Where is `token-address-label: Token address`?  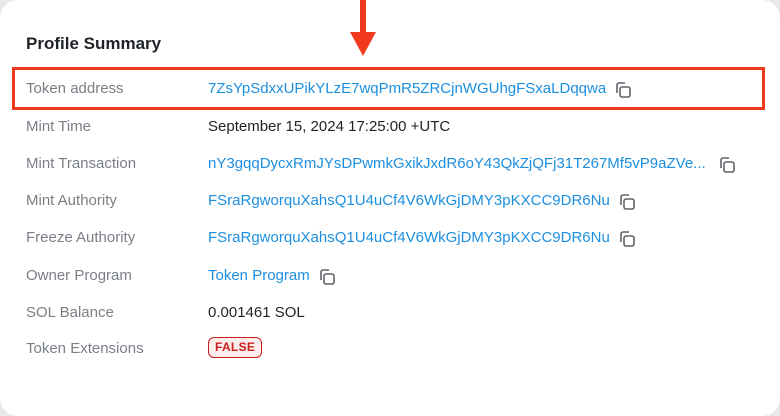
token-address-label: Token address is located at coordinates (75, 88).